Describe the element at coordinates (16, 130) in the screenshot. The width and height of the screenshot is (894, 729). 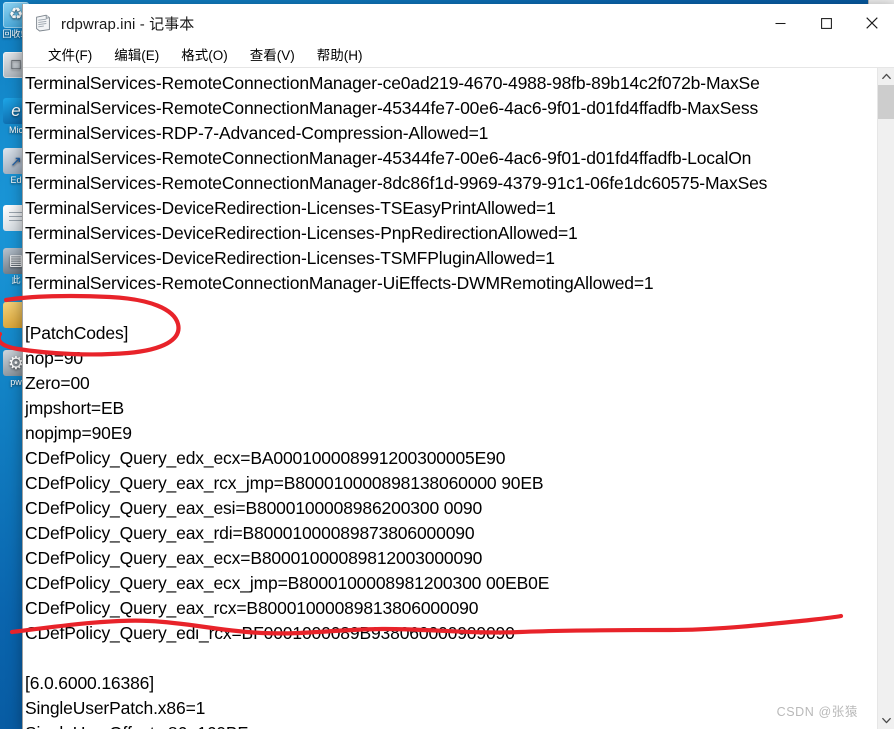
I see `desktop-icon-label: Mic` at that location.